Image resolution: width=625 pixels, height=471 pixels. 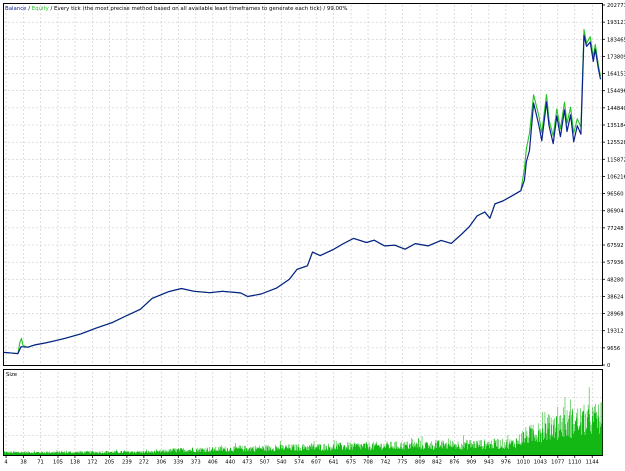 I want to click on y-tick-label: 154496, so click(x=616, y=92).